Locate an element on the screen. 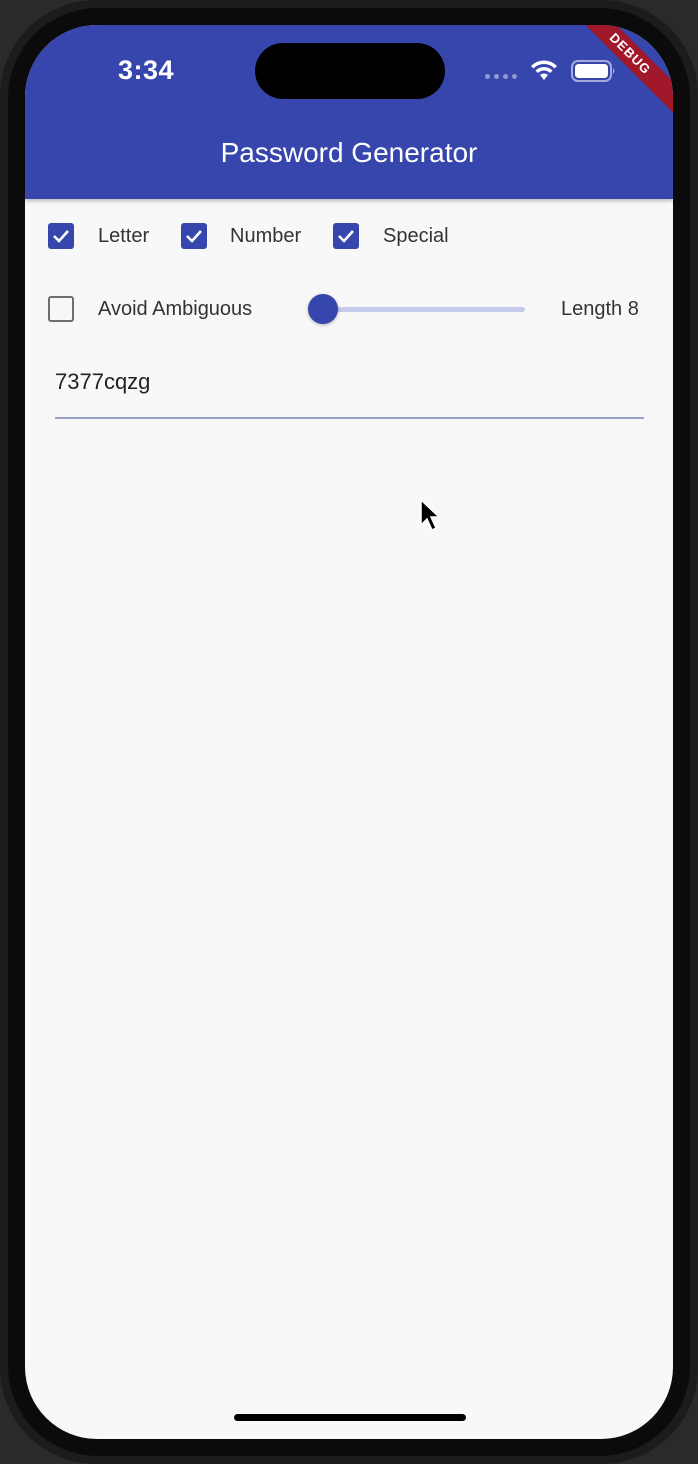  password-field: 7377cqzg is located at coordinates (349, 393).